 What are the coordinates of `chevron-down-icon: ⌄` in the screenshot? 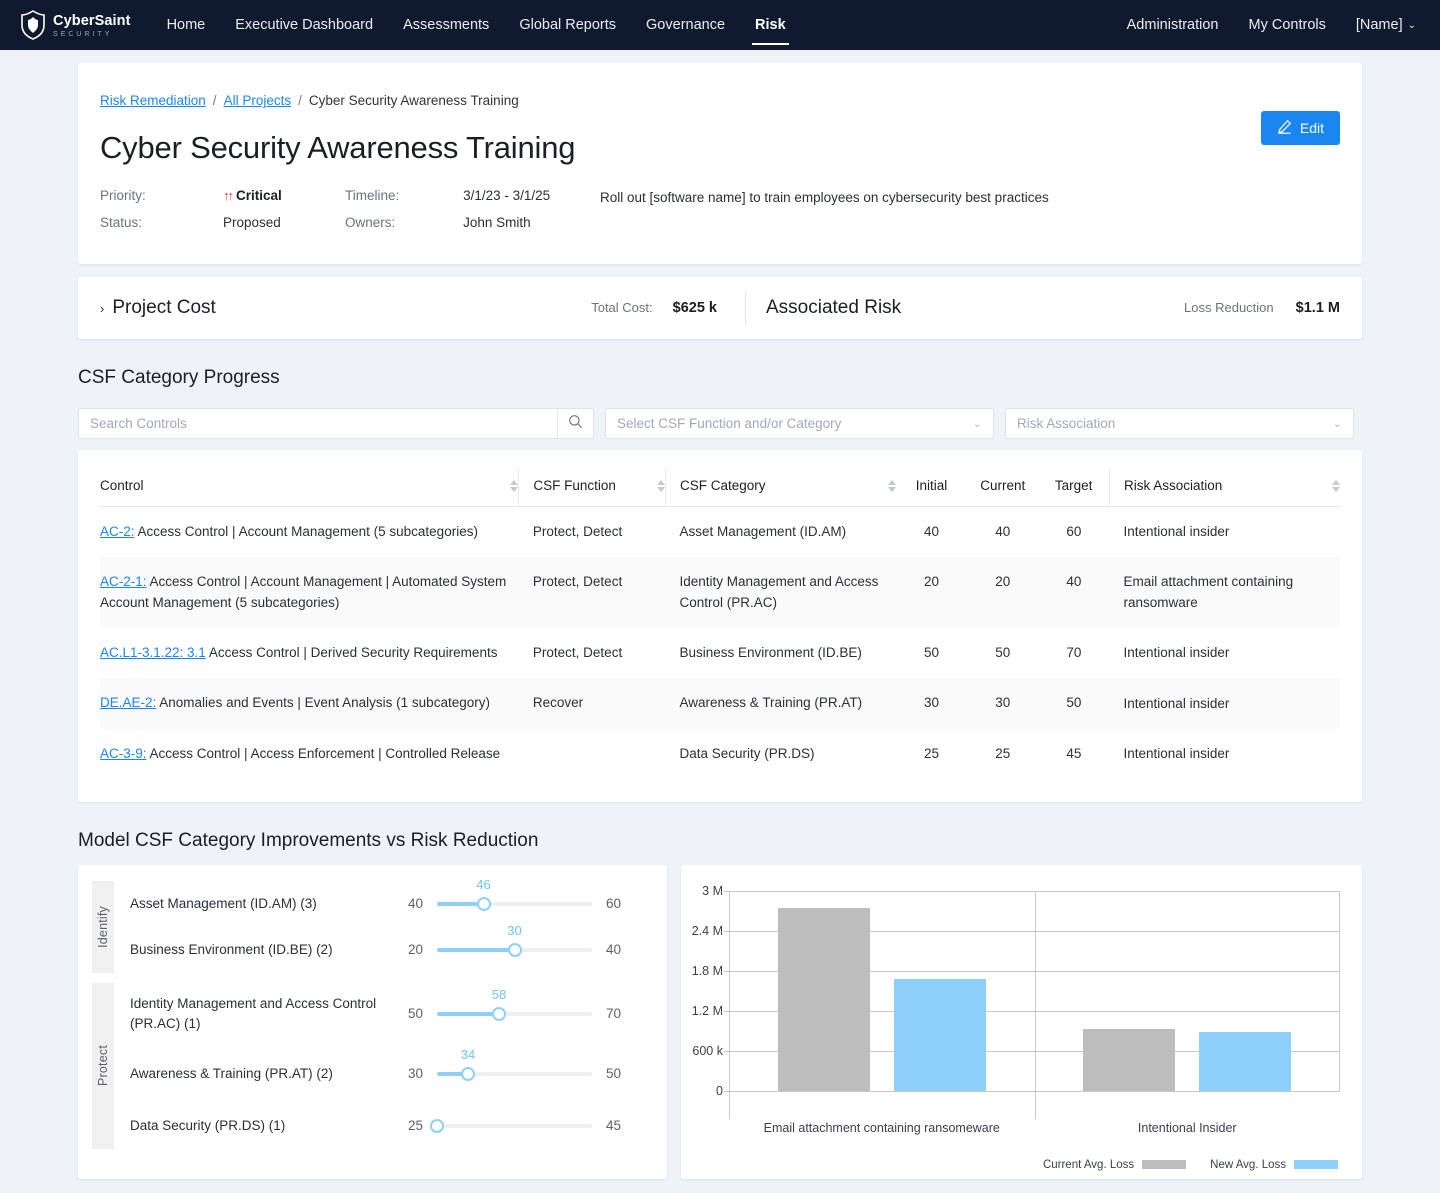 It's located at (1337, 424).